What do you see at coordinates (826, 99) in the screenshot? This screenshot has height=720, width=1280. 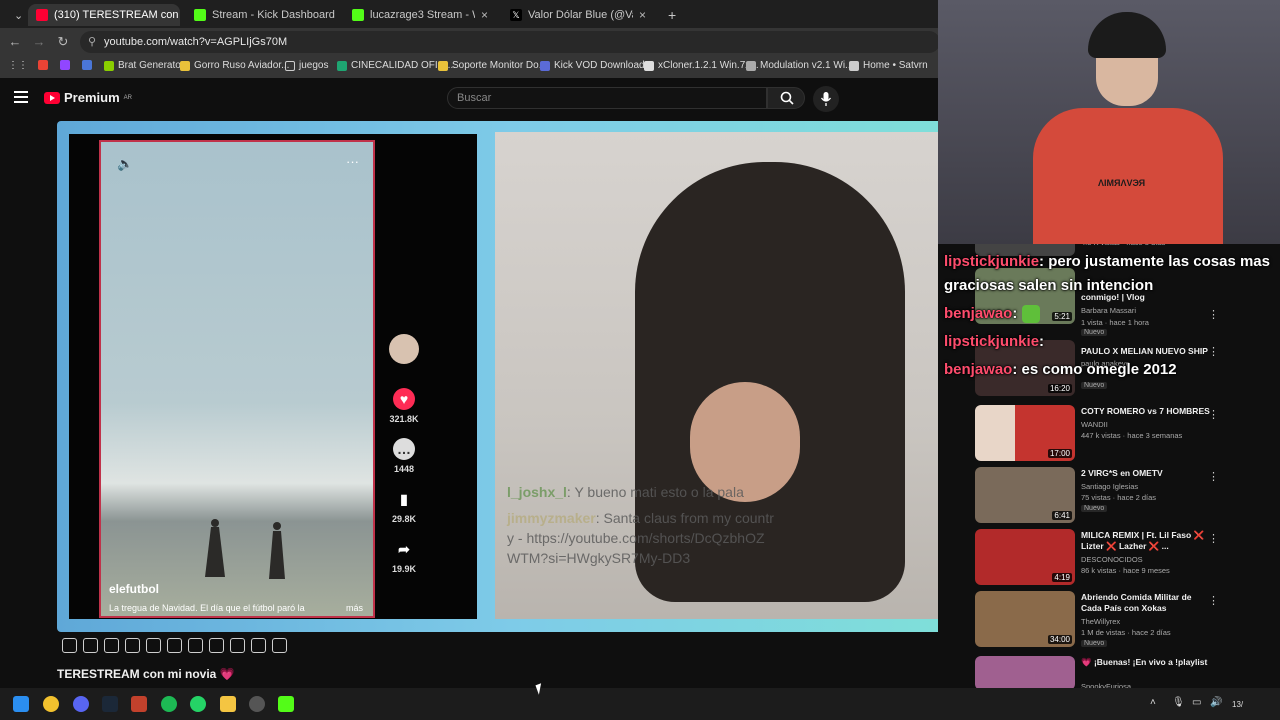 I see `voice-search-button` at bounding box center [826, 99].